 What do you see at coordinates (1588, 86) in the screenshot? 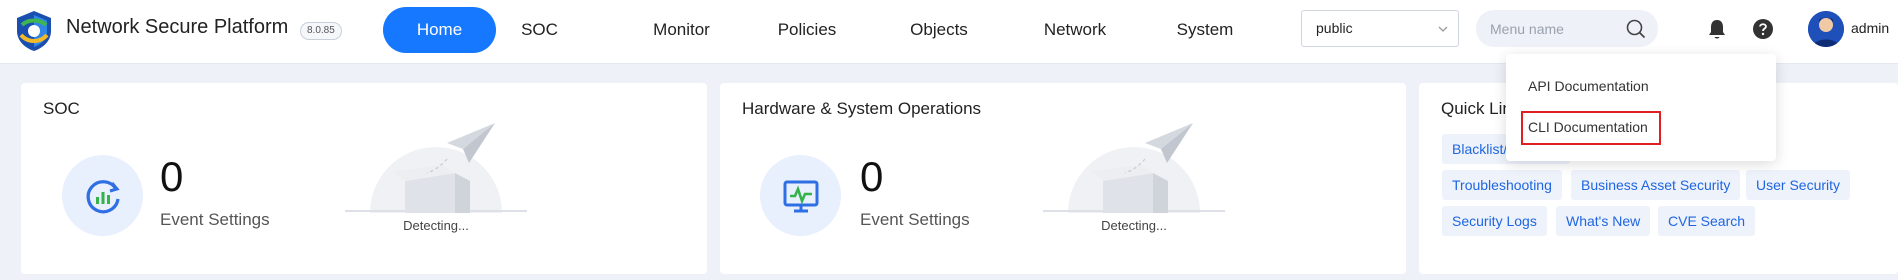
I see `menu-item-api-documentation: API Documentation` at bounding box center [1588, 86].